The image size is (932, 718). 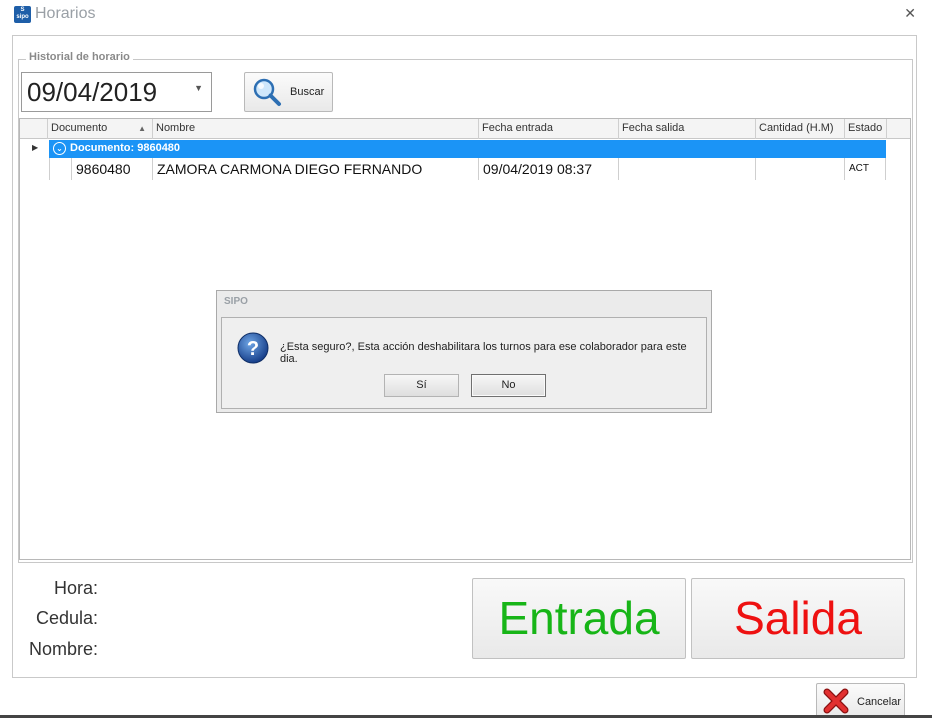 What do you see at coordinates (267, 92) in the screenshot?
I see `magnifier-icon` at bounding box center [267, 92].